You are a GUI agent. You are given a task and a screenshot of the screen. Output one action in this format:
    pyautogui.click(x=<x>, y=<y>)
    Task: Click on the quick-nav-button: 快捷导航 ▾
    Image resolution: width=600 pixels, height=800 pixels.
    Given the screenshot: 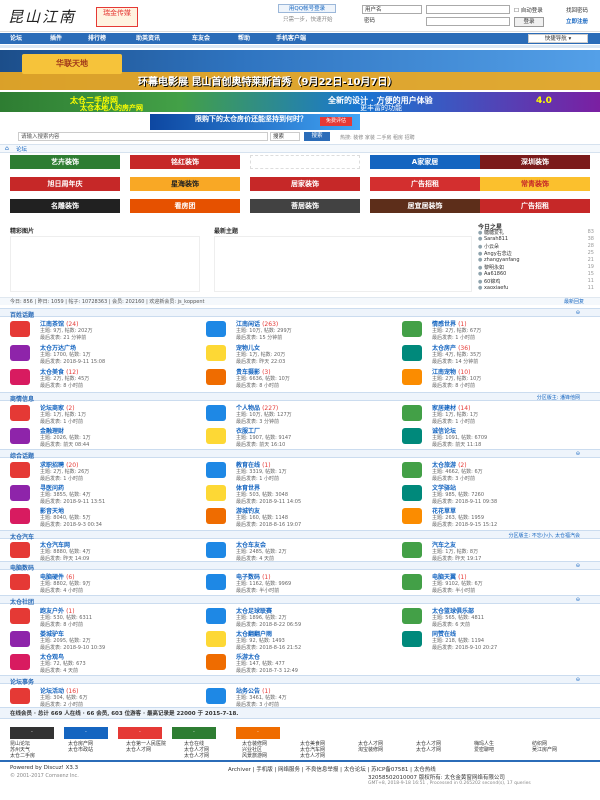 What is the action you would take?
    pyautogui.click(x=558, y=38)
    